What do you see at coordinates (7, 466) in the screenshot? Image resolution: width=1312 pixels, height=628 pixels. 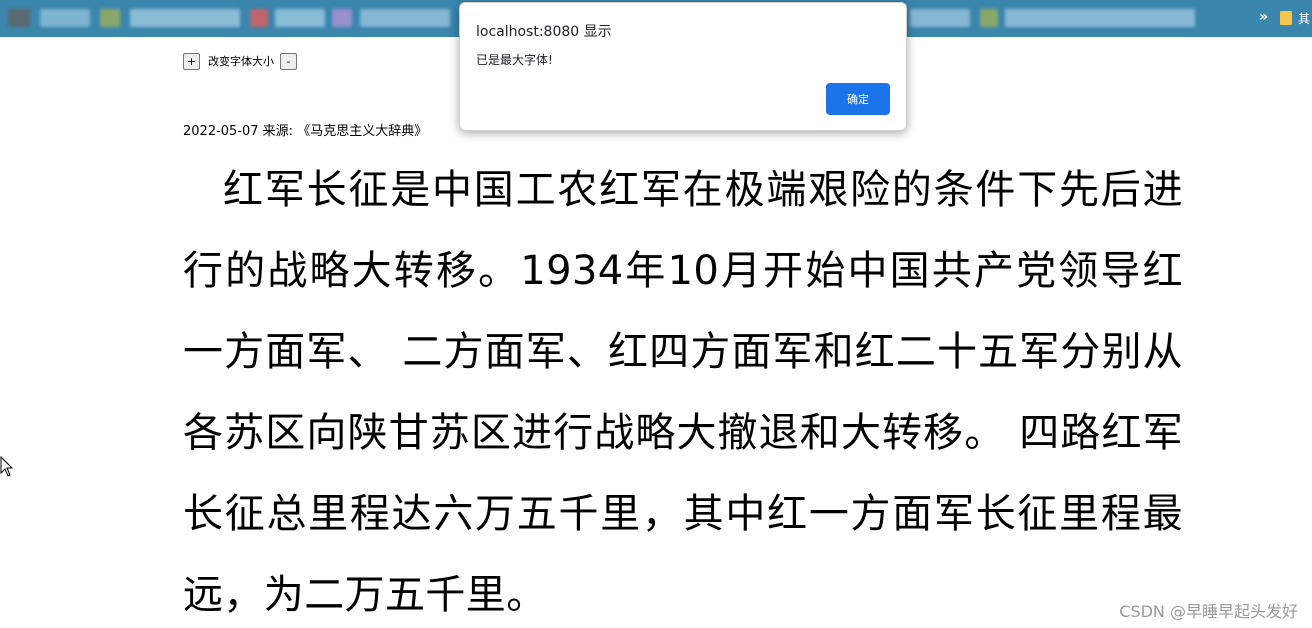 I see `mouse-cursor-icon` at bounding box center [7, 466].